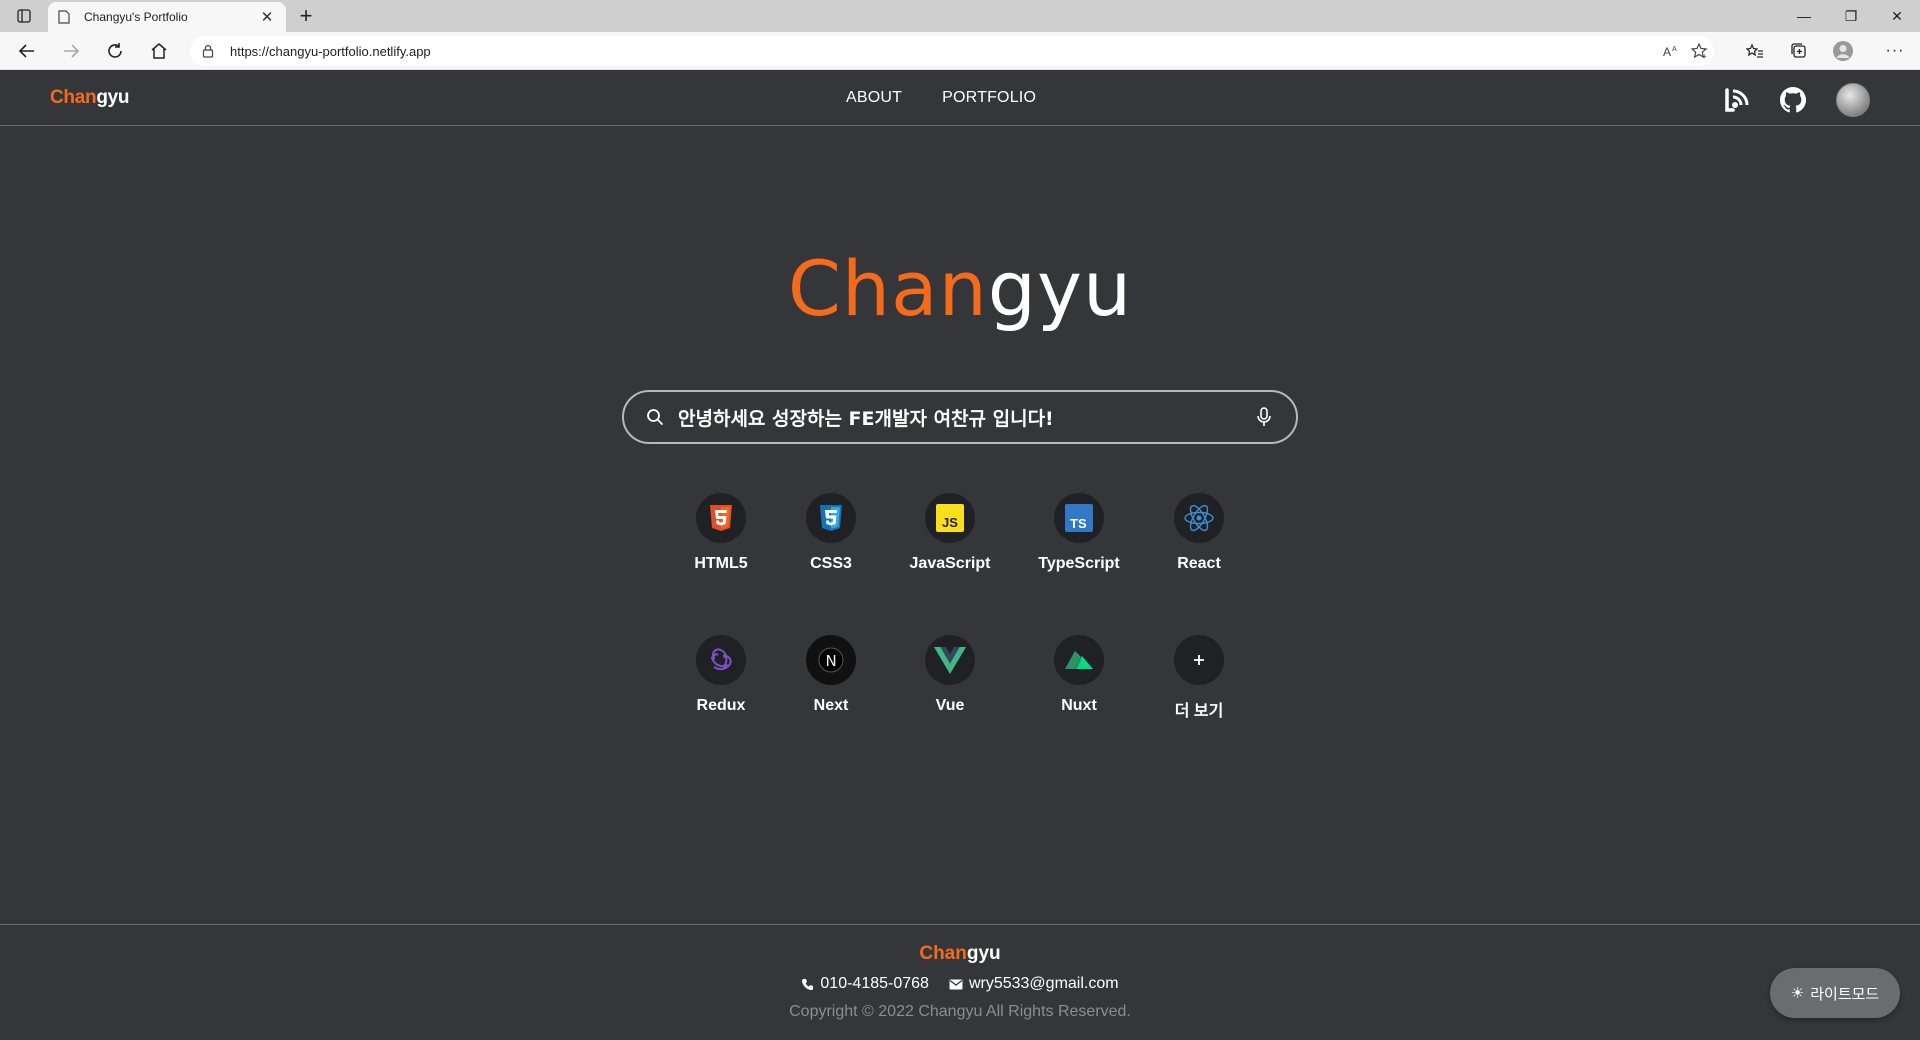 Image resolution: width=1920 pixels, height=1040 pixels. I want to click on hero-logo: Changyu, so click(960, 288).